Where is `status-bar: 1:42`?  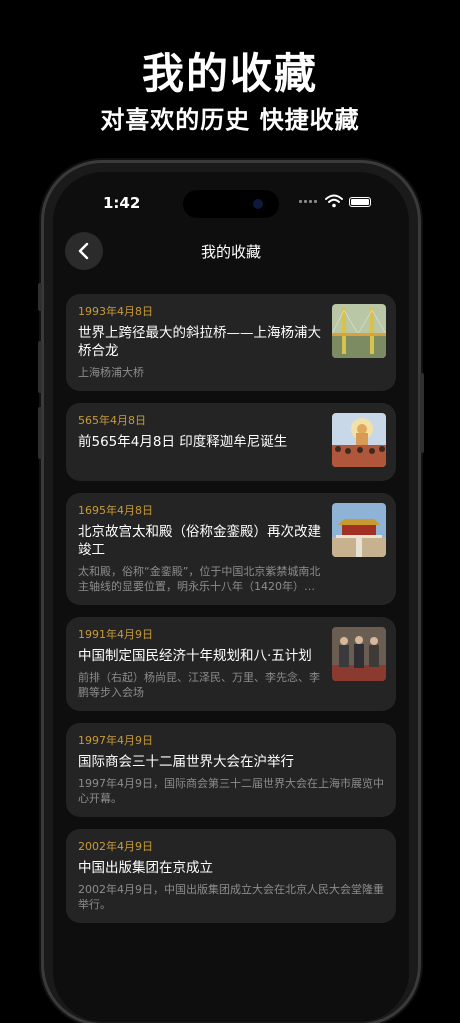 status-bar: 1:42 is located at coordinates (231, 199).